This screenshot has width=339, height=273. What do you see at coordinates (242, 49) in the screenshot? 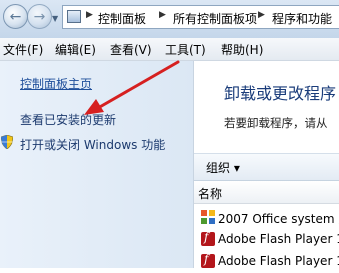
I see `menu-help: 帮助(H)` at bounding box center [242, 49].